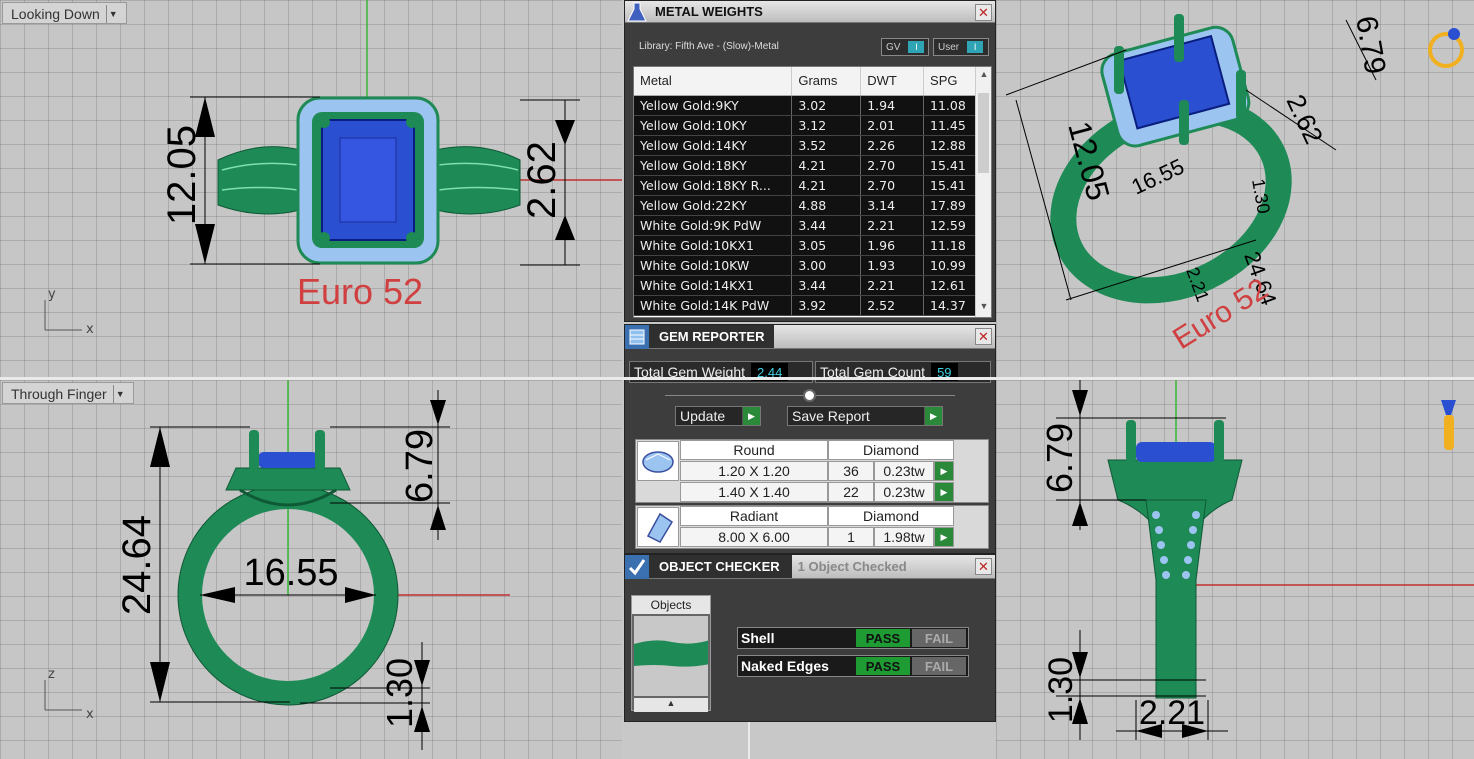 This screenshot has width=1474, height=759. What do you see at coordinates (892, 105) in the screenshot?
I see `dwt-cell: 1.94` at bounding box center [892, 105].